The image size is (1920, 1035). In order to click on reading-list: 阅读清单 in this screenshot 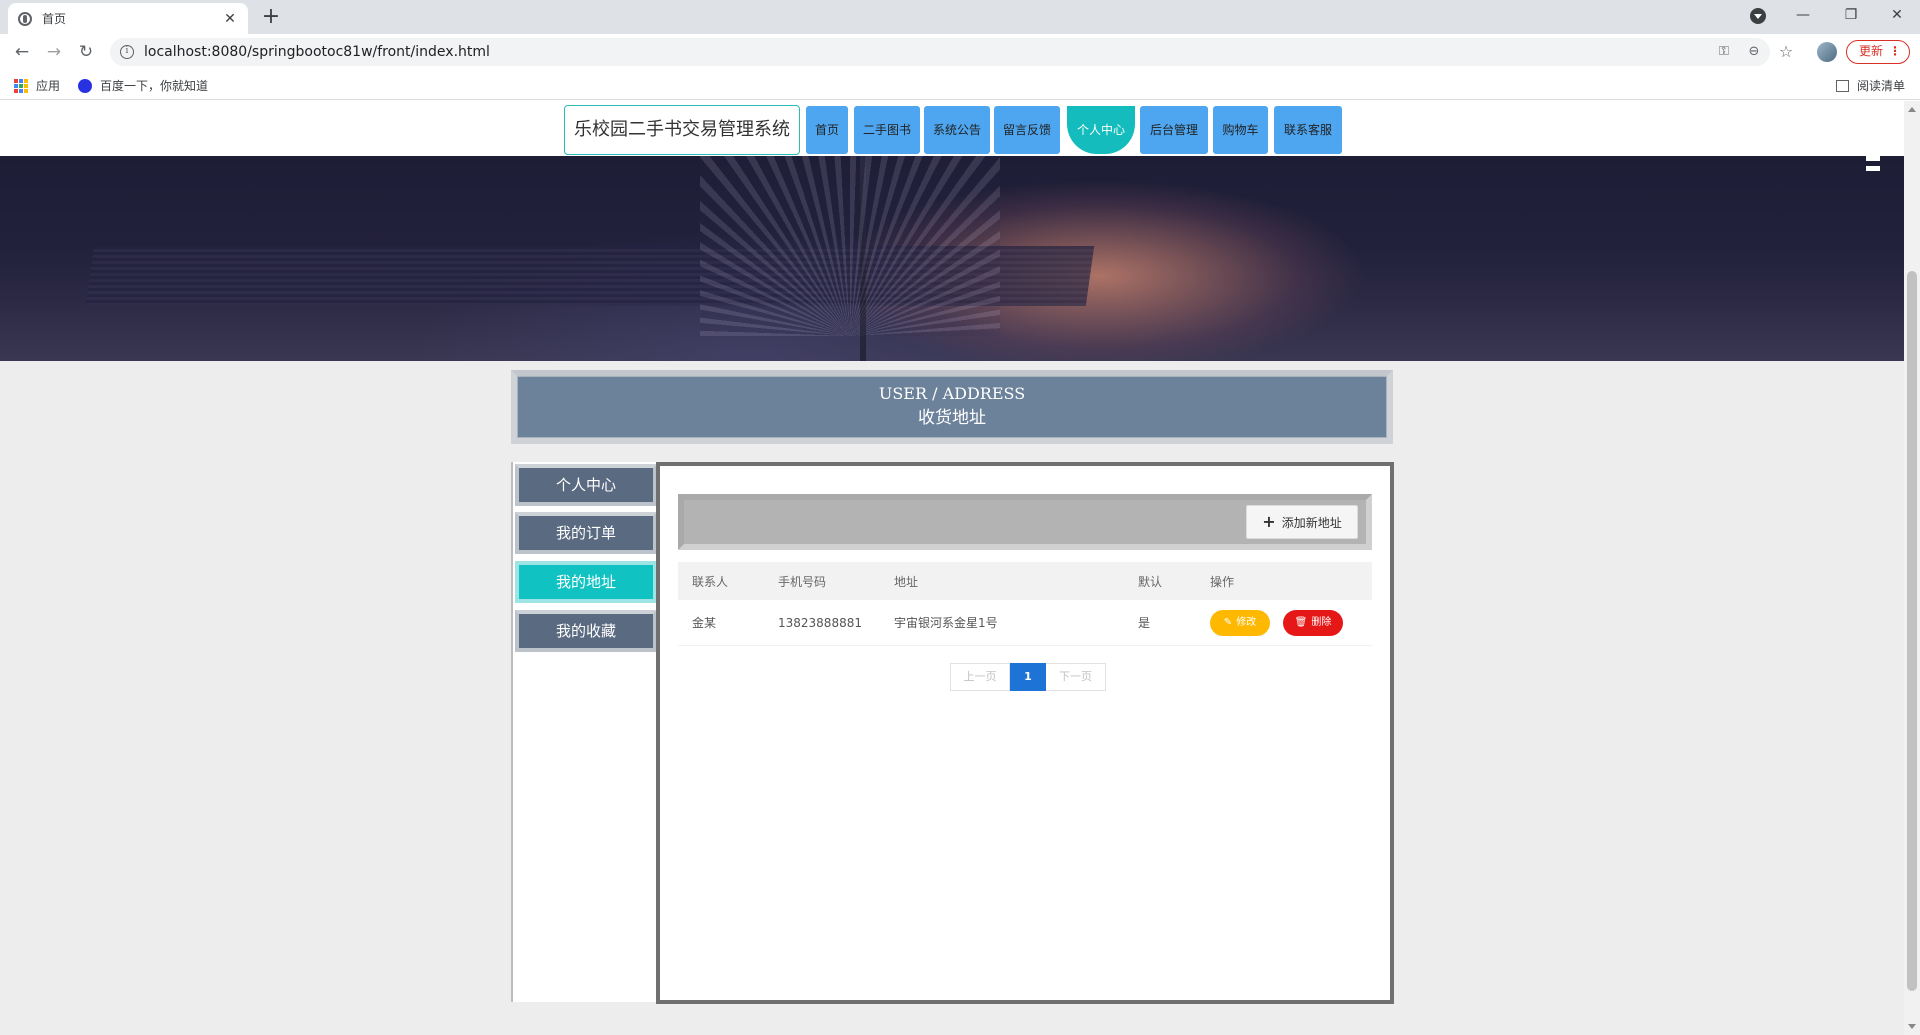, I will do `click(1870, 85)`.